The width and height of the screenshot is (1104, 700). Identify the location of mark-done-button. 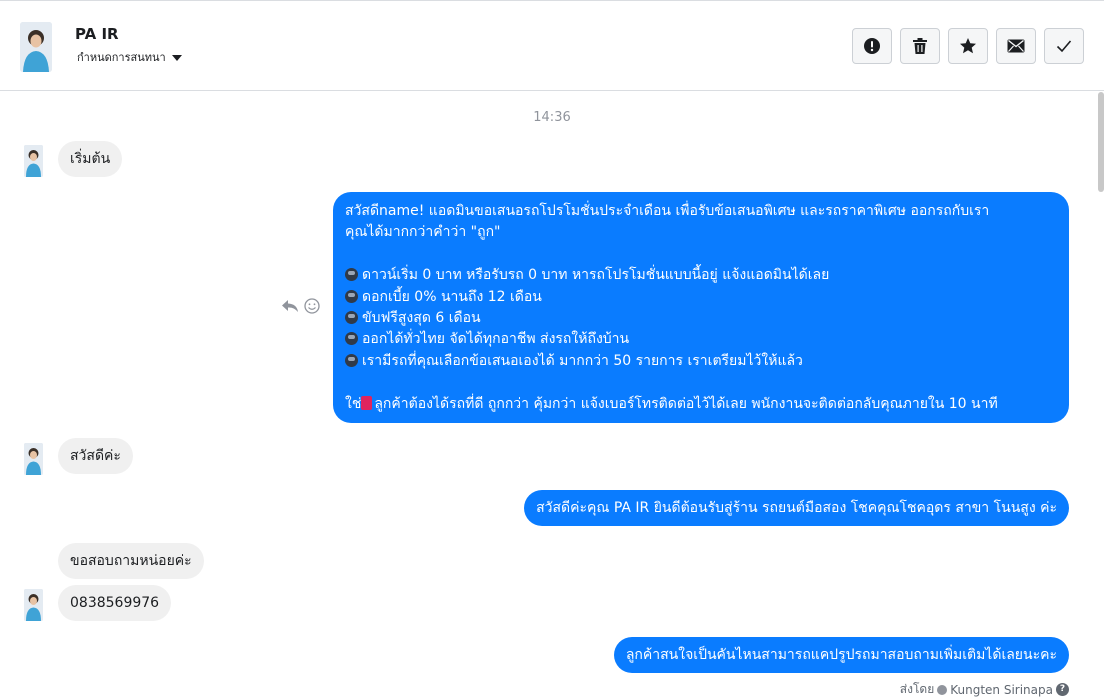
(1064, 46).